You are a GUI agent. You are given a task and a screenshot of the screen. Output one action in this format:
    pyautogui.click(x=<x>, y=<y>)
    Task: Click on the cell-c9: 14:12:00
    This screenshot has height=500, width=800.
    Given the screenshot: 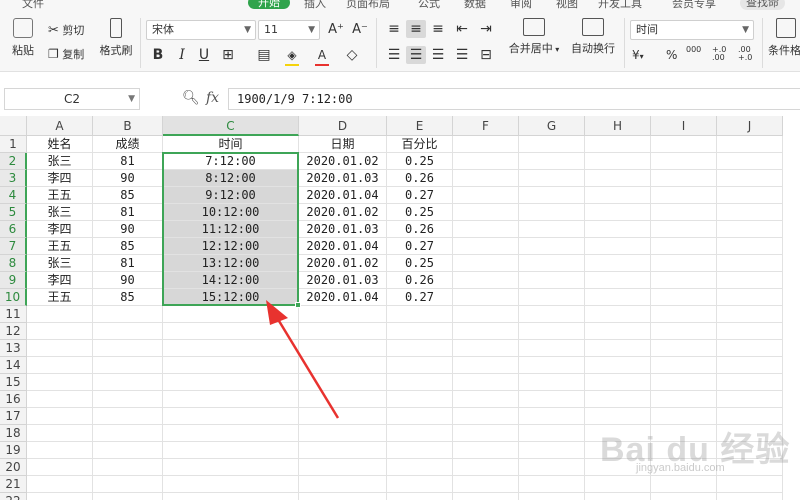 What is the action you would take?
    pyautogui.click(x=231, y=280)
    